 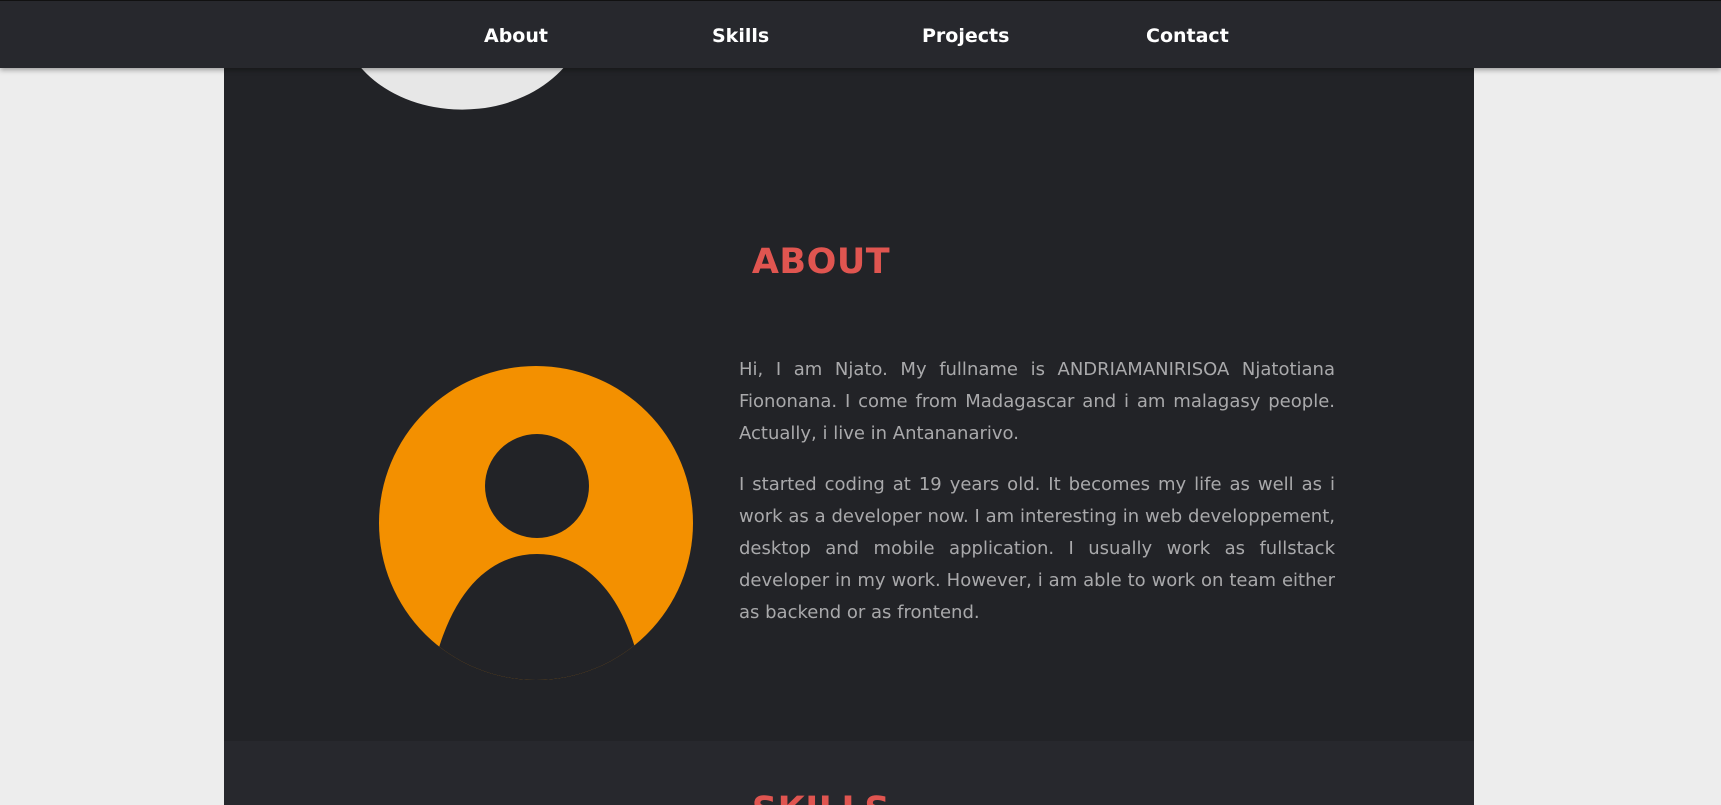 I want to click on skills-title: SKILLS, so click(x=849, y=797).